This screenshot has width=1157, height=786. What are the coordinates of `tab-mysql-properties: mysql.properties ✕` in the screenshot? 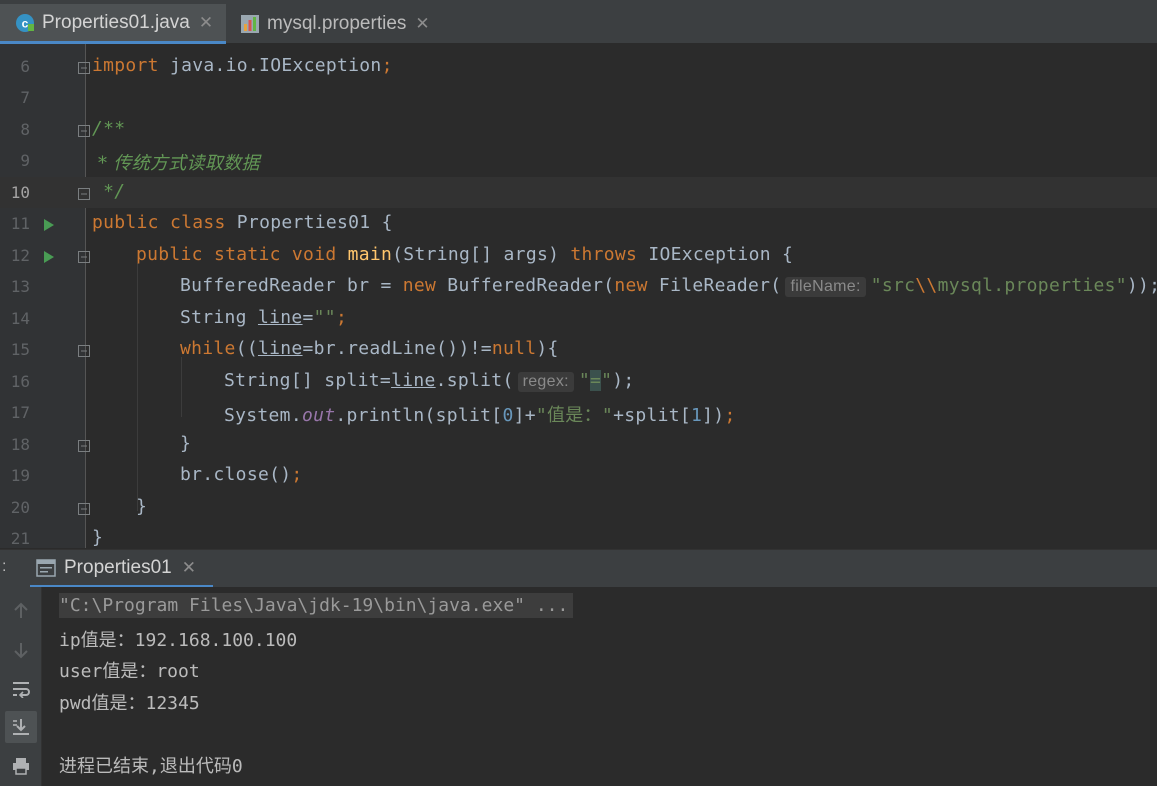 It's located at (345, 24).